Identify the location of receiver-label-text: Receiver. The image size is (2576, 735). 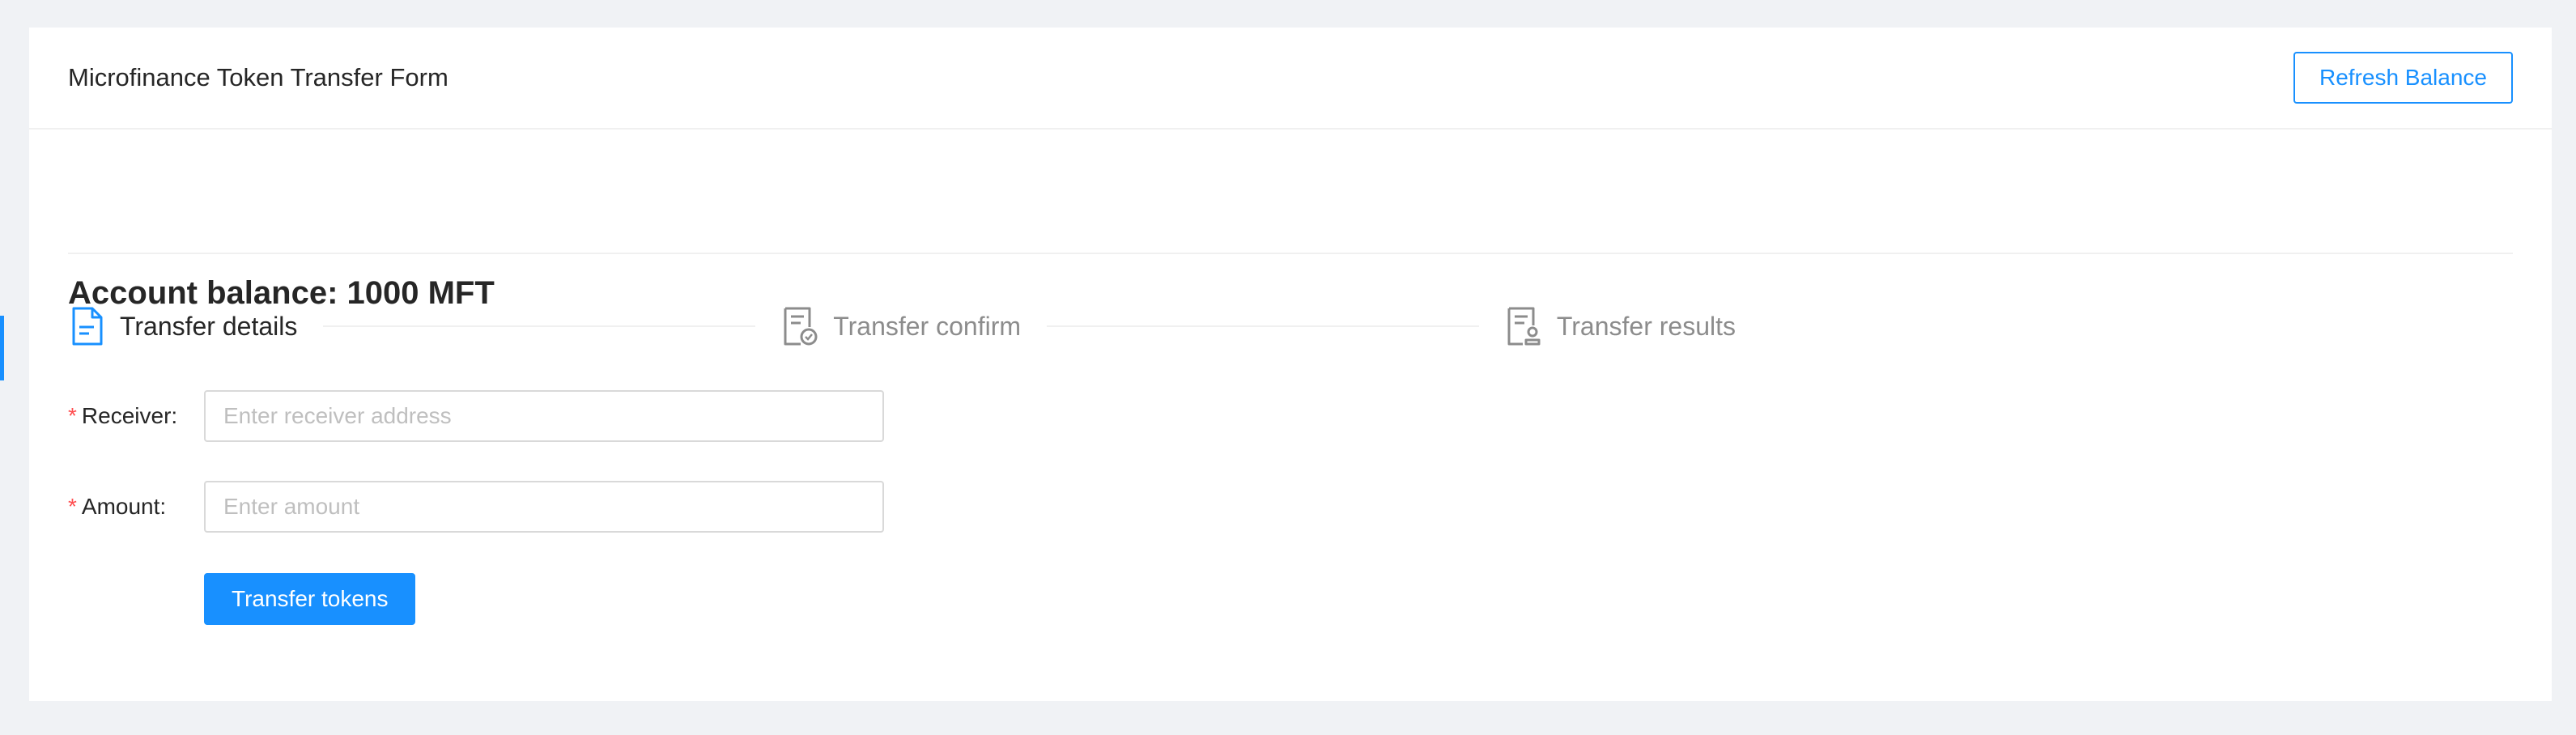
(127, 415).